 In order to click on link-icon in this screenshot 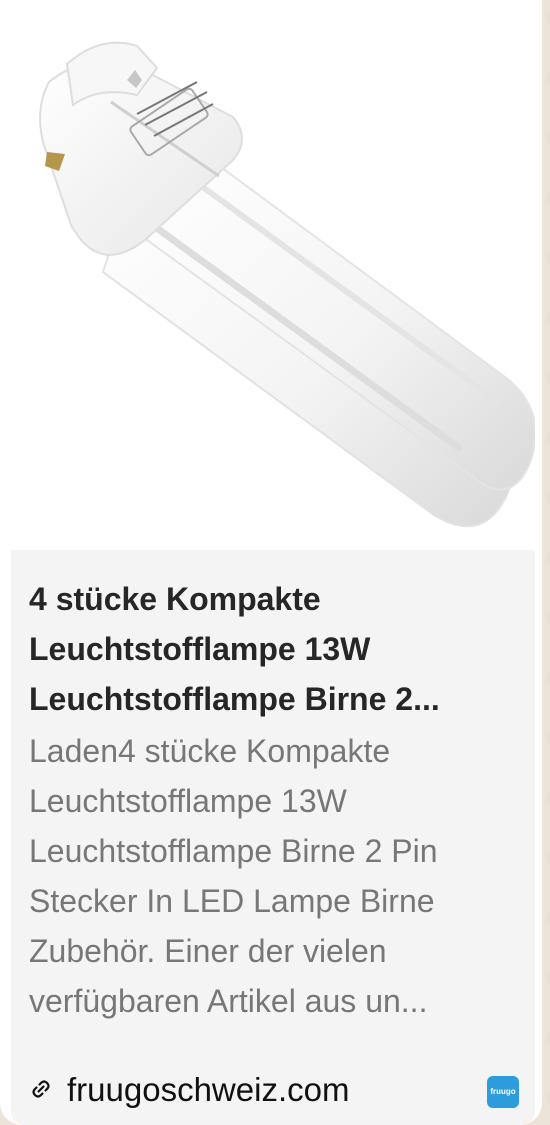, I will do `click(41, 1089)`.